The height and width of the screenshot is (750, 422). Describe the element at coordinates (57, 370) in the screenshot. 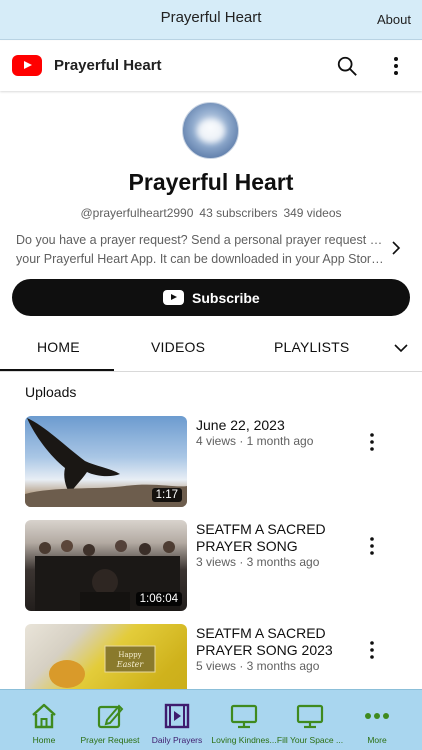

I see `active-tab-indicator` at that location.